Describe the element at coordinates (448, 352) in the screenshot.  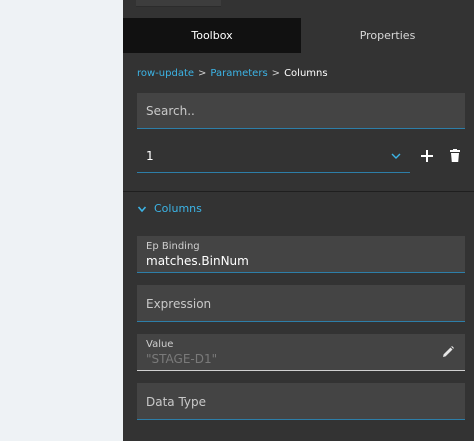
I see `pencil-icon` at that location.